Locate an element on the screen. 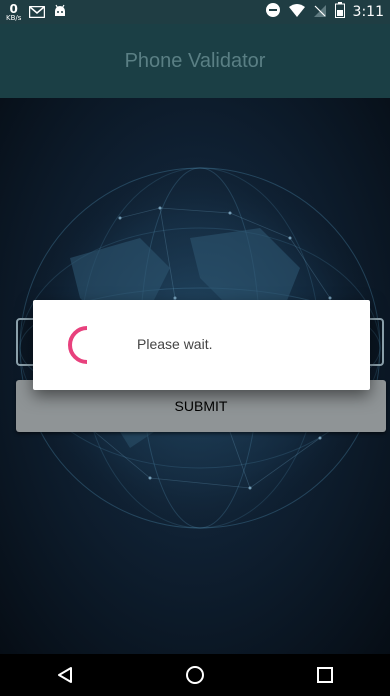 The image size is (390, 696). back-icon is located at coordinates (65, 675).